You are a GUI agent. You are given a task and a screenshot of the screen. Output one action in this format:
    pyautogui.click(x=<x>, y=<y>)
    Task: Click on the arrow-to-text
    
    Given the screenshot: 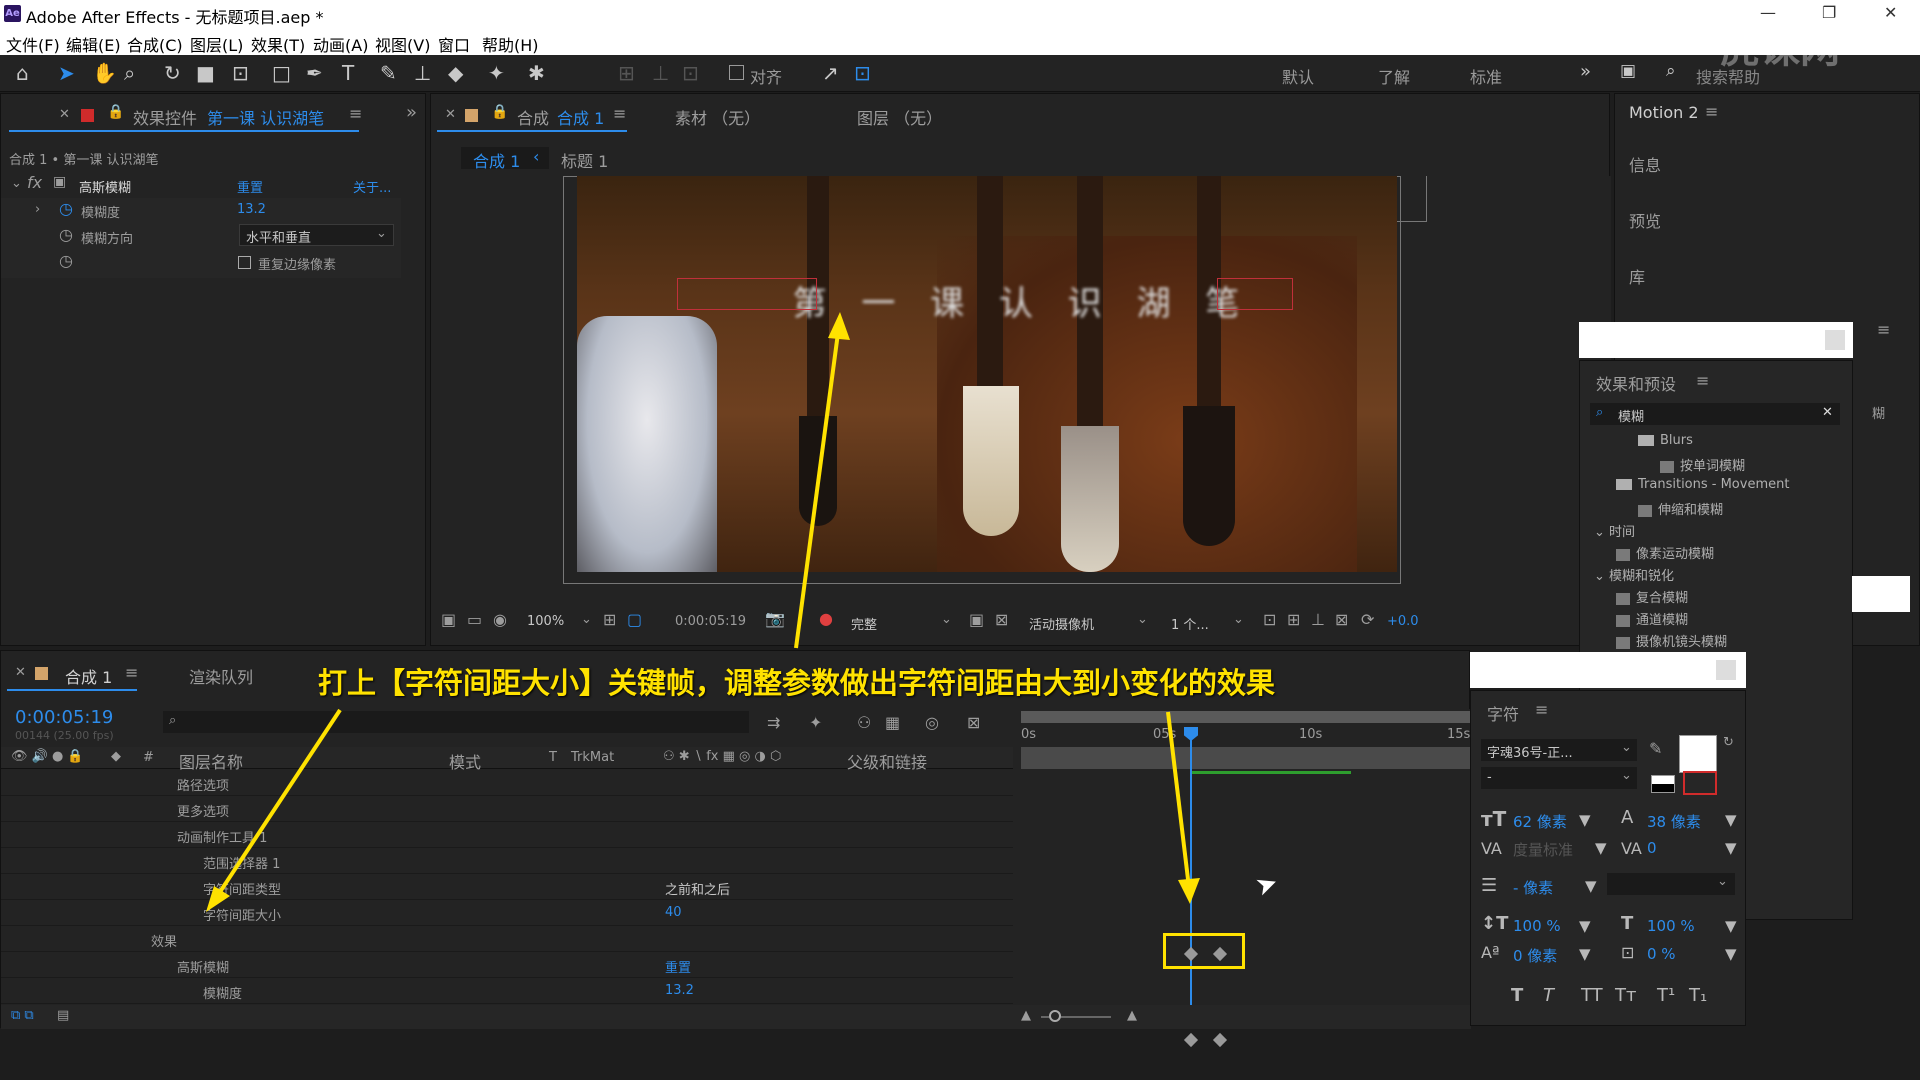 What is the action you would take?
    pyautogui.click(x=818, y=483)
    